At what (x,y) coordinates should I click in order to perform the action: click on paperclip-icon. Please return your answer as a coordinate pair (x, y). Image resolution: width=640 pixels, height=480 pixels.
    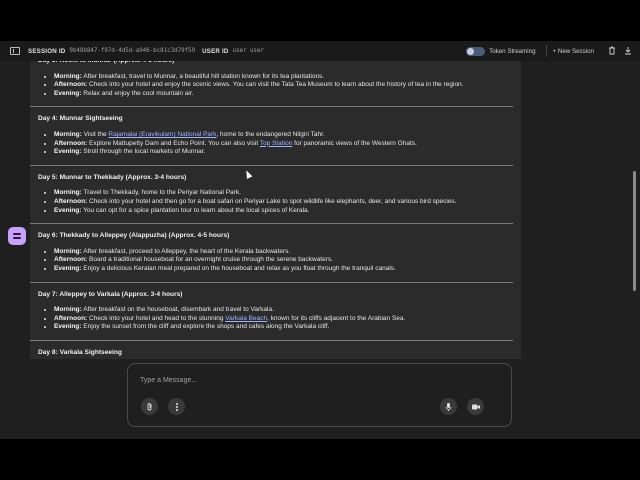
    Looking at the image, I should click on (149, 406).